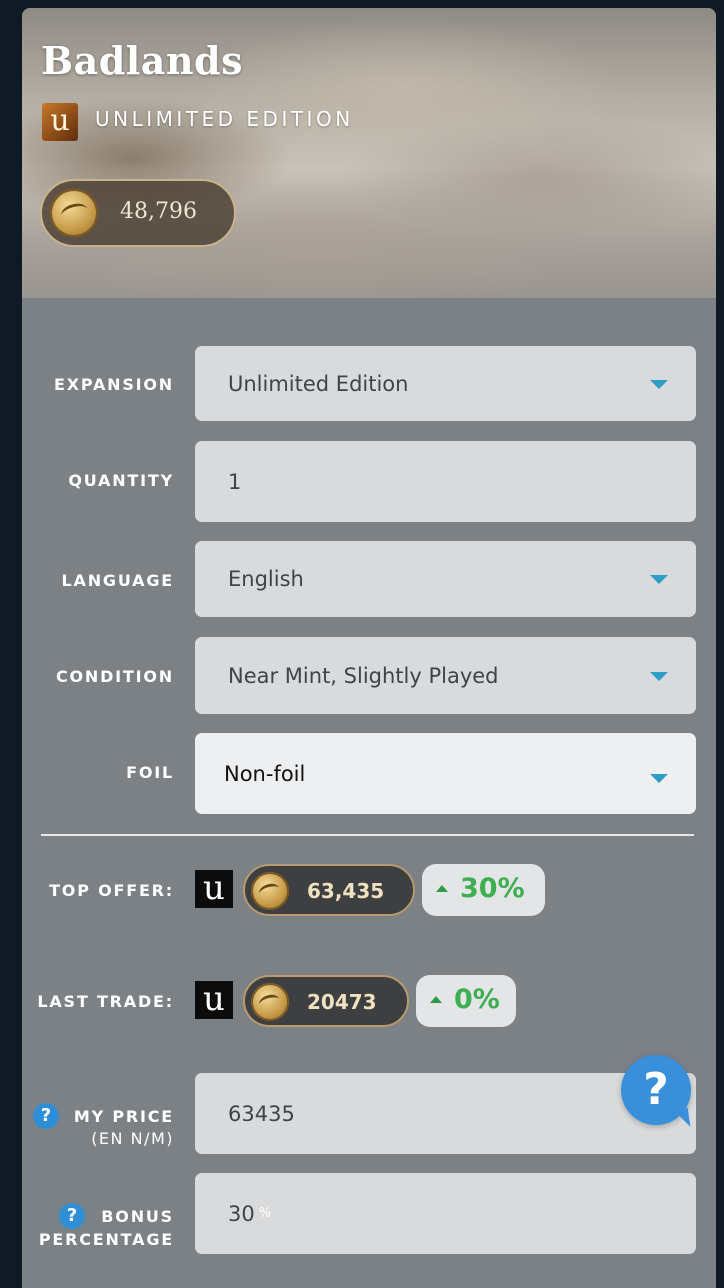 This screenshot has height=1288, width=724. What do you see at coordinates (445, 383) in the screenshot?
I see `expansion-select: Unlimited Edition` at bounding box center [445, 383].